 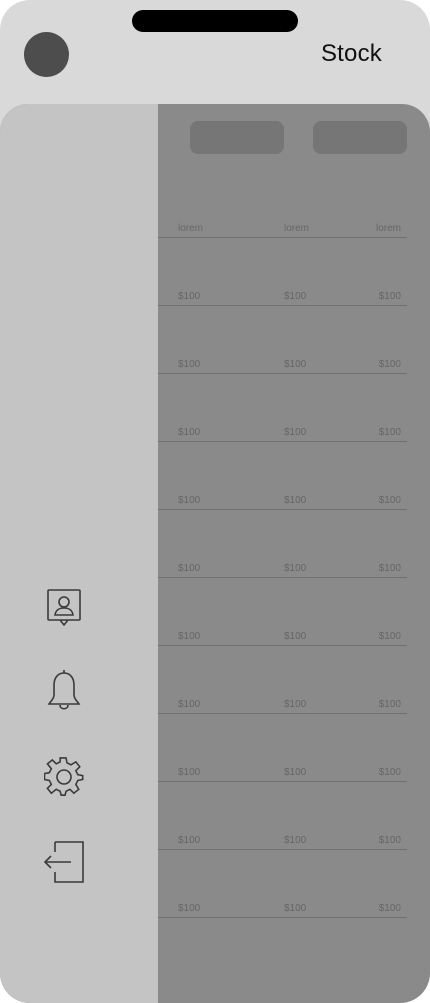 What do you see at coordinates (64, 777) in the screenshot?
I see `gear-icon` at bounding box center [64, 777].